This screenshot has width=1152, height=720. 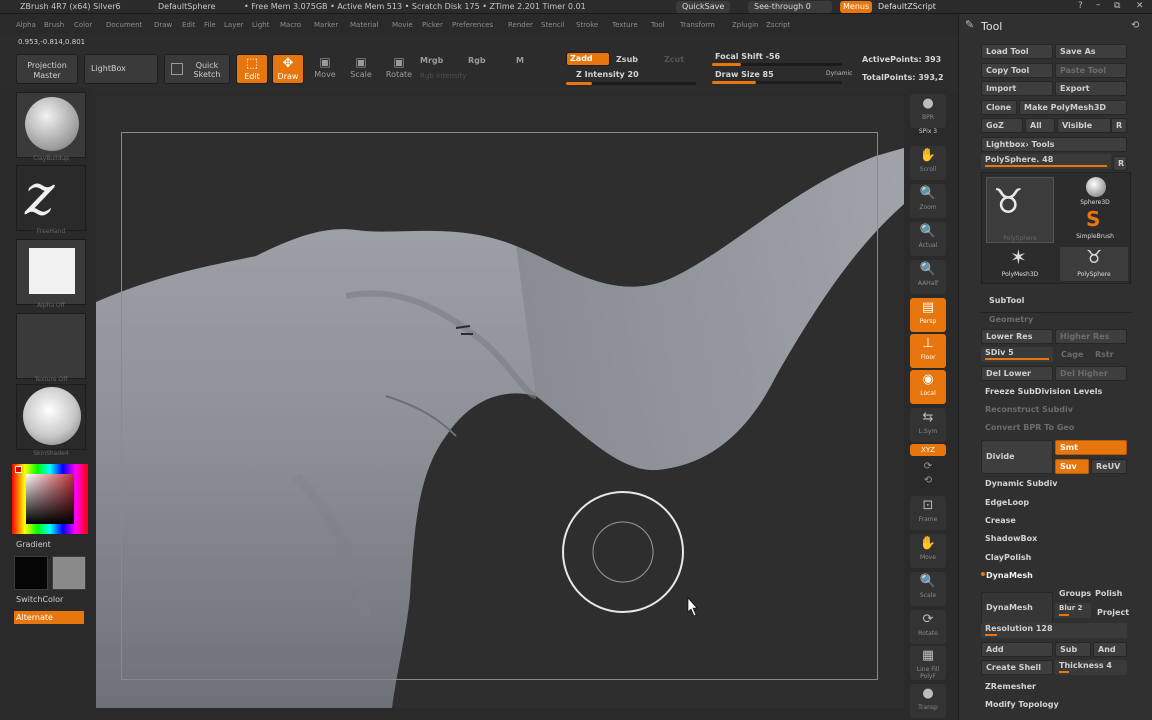 I want to click on lsym-button: ⇆ L.Sym, so click(x=928, y=425).